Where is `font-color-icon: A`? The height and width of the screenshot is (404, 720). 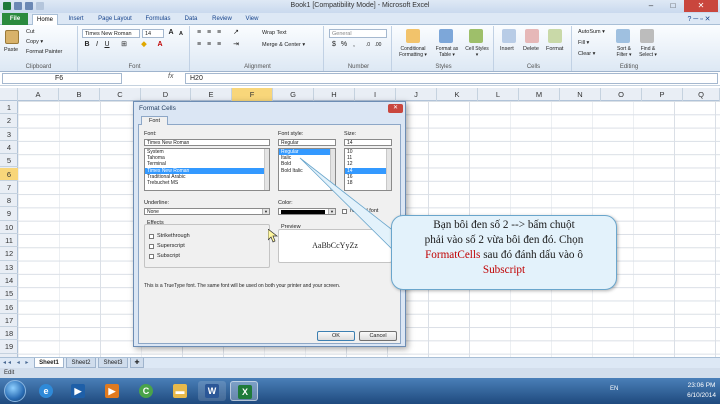 font-color-icon: A is located at coordinates (160, 45).